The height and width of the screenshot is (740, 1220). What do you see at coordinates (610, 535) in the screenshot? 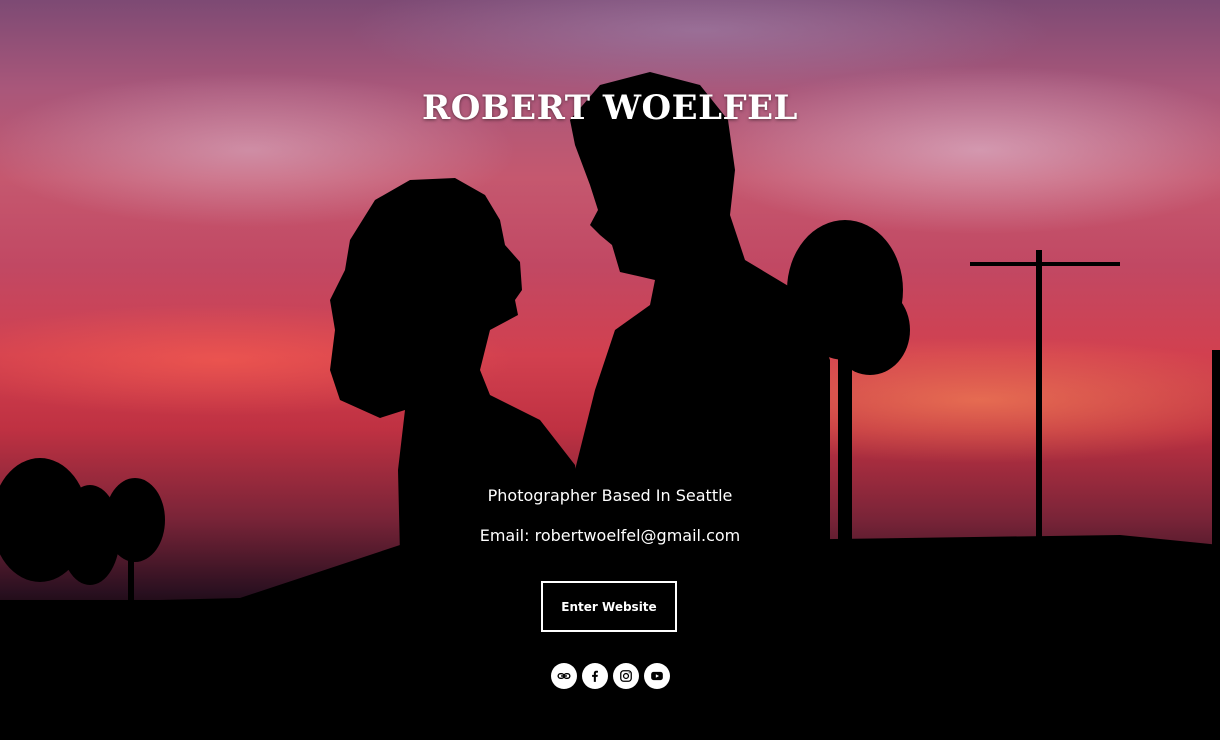
I see `email-text: Email: robertwoelfel@gmail.com` at bounding box center [610, 535].